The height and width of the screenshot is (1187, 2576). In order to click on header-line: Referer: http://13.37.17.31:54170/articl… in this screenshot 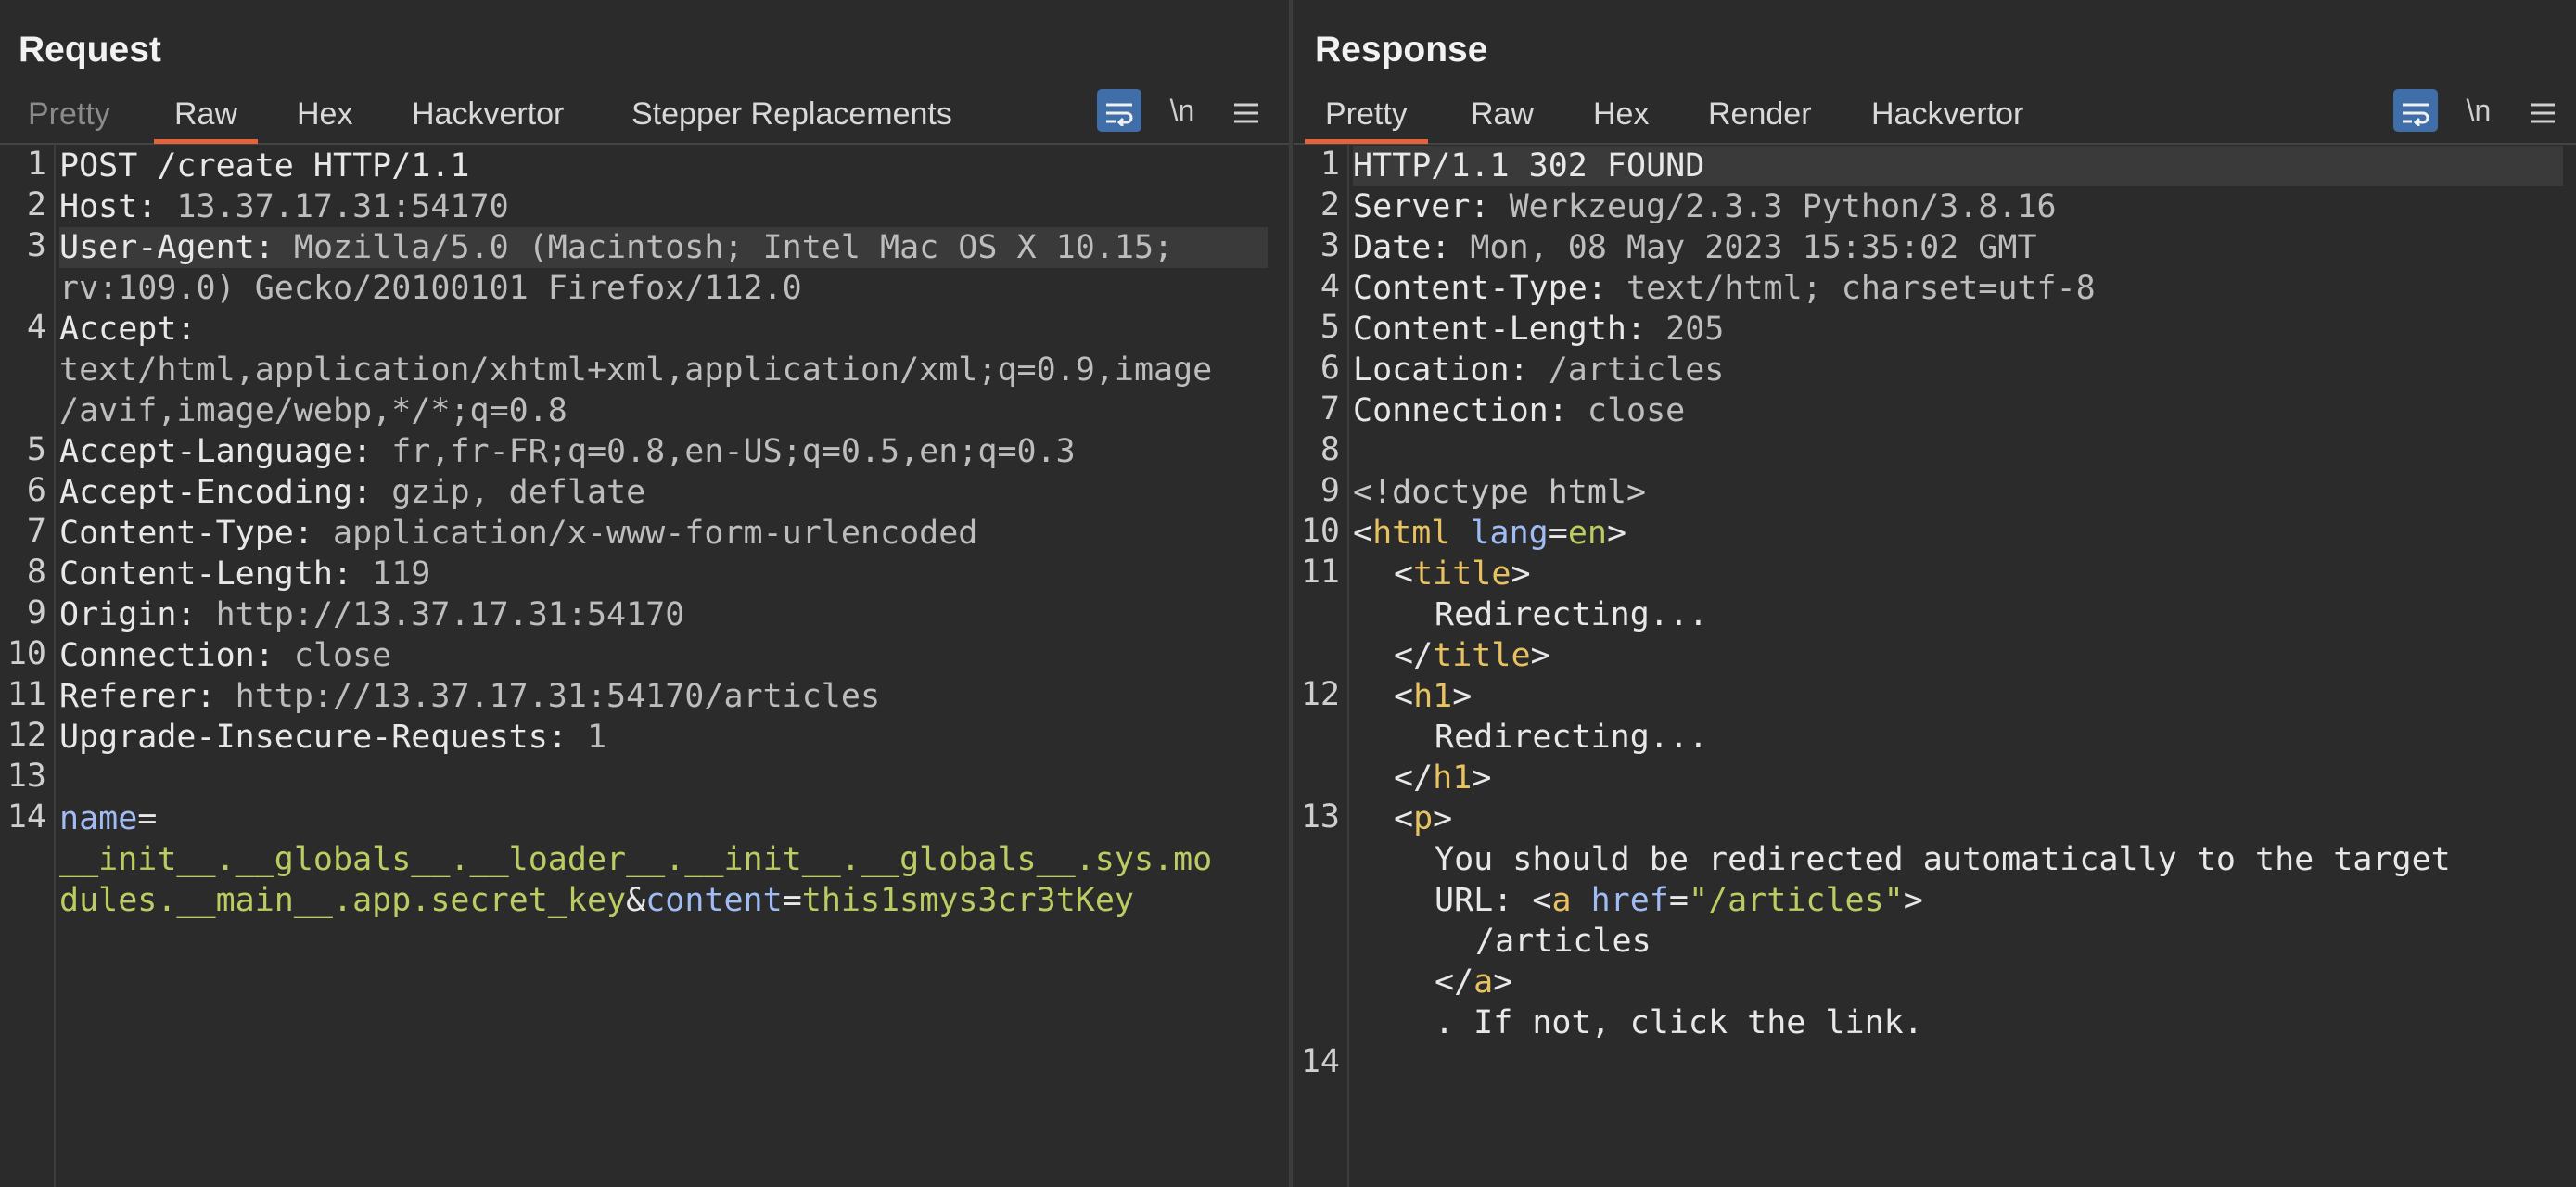, I will do `click(470, 696)`.